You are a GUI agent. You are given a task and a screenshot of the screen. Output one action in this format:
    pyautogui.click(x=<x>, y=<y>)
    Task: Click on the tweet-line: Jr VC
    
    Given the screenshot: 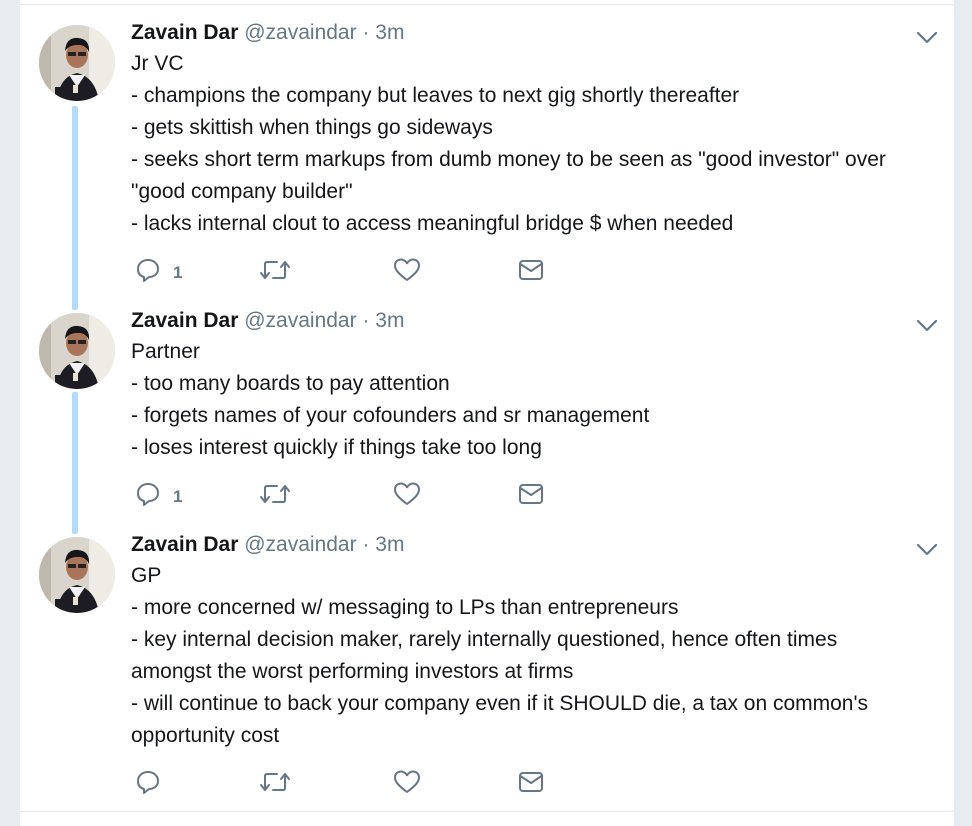 What is the action you would take?
    pyautogui.click(x=157, y=63)
    